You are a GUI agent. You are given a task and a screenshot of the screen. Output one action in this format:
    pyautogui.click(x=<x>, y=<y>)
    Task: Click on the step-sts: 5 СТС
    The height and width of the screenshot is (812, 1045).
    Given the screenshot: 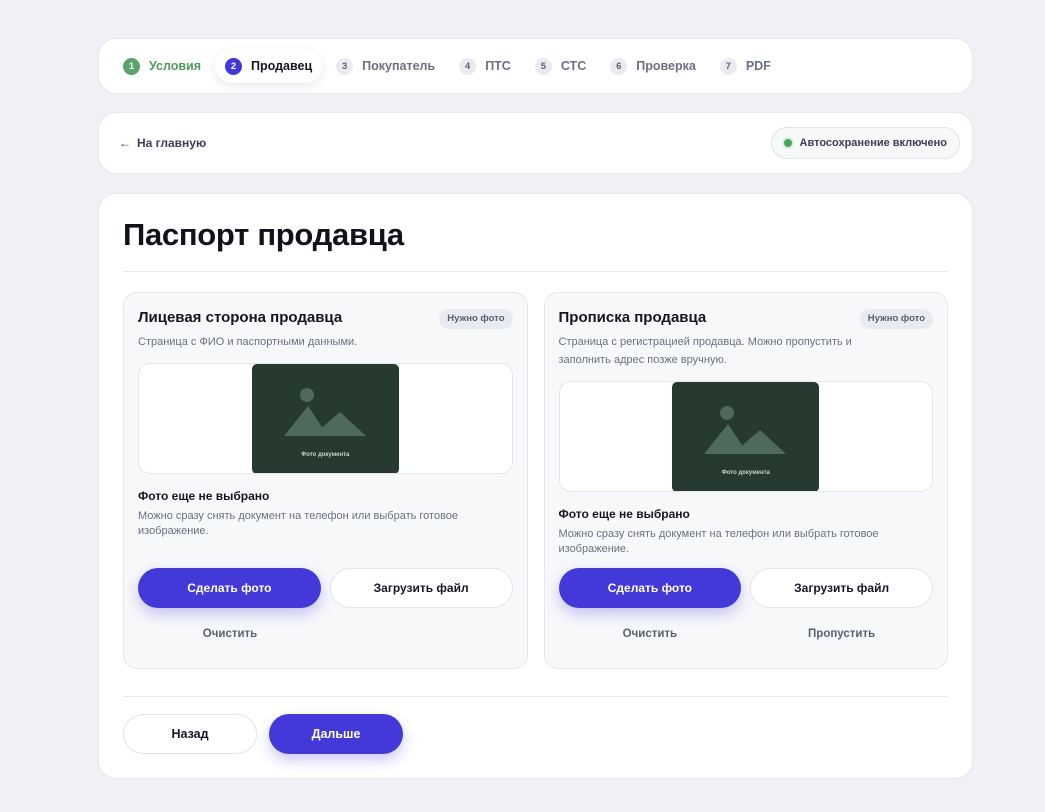 What is the action you would take?
    pyautogui.click(x=560, y=66)
    